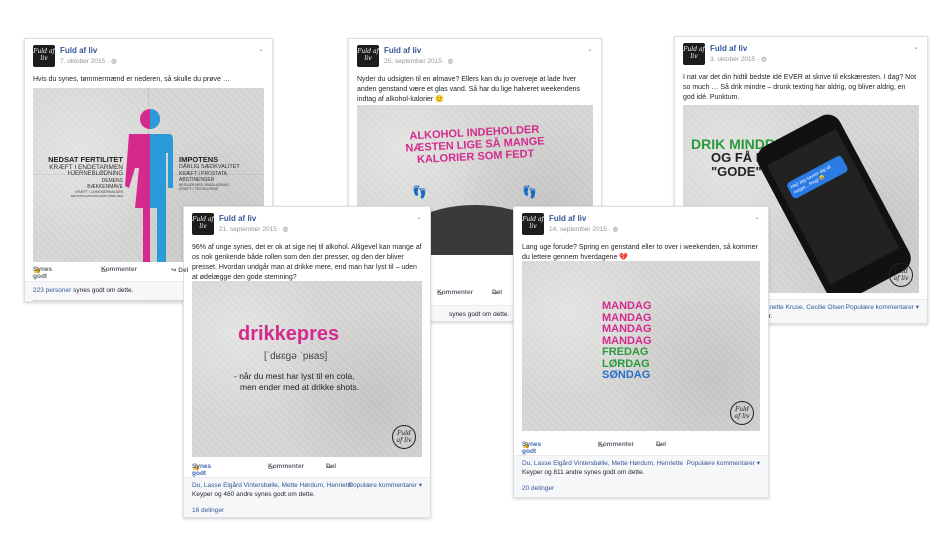 The height and width of the screenshot is (550, 950). Describe the element at coordinates (96, 196) in the screenshot. I see `left-line: MENSTRUATIONSFORSTYRRELSER` at that location.